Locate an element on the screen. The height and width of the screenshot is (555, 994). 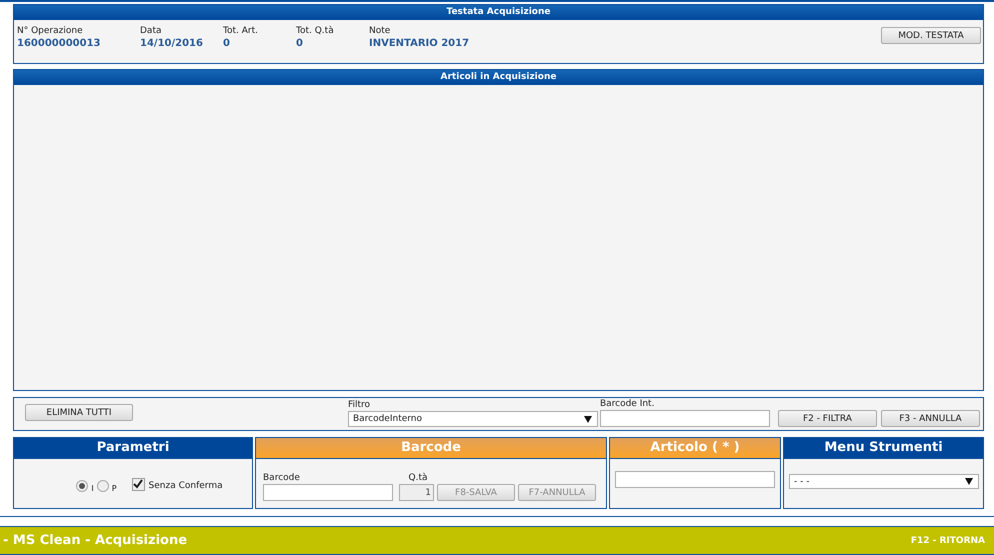
panel-title: Menu Strumenti is located at coordinates (883, 448).